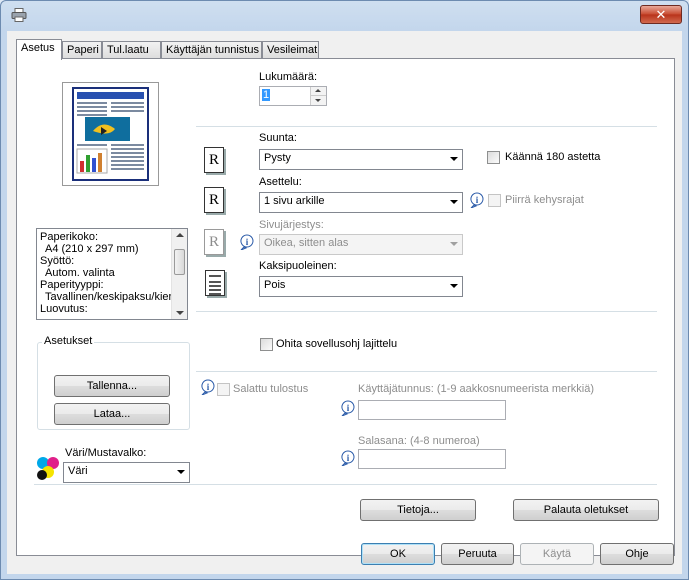 The width and height of the screenshot is (689, 580). I want to click on tab-vesileimat: Vesileimat, so click(290, 50).